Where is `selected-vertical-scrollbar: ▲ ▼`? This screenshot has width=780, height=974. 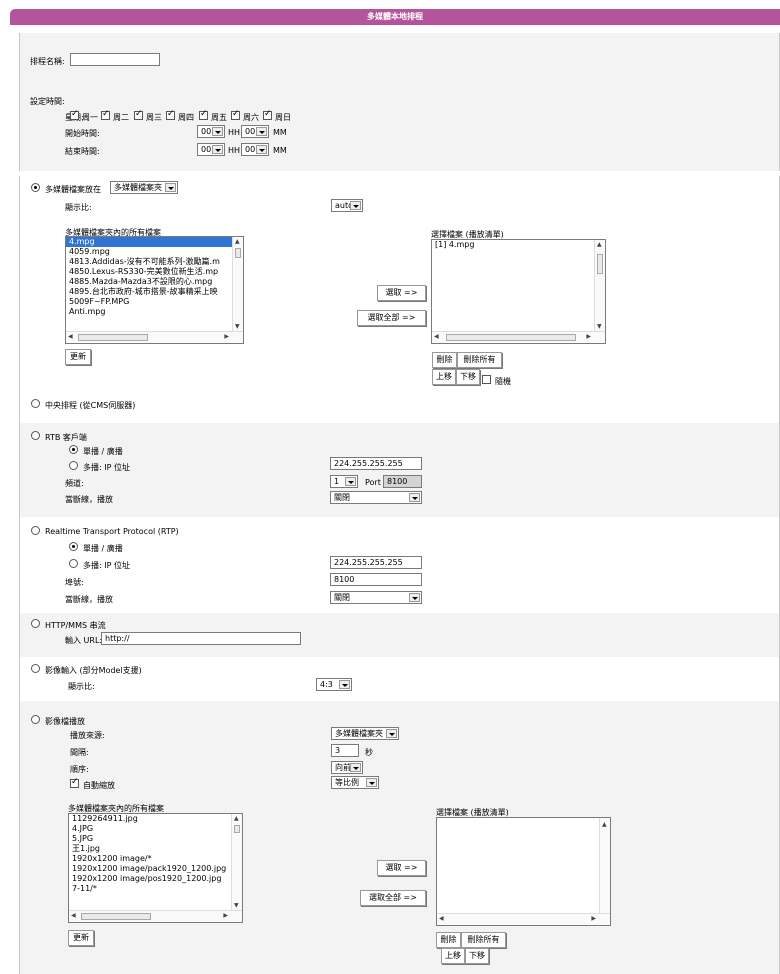 selected-vertical-scrollbar: ▲ ▼ is located at coordinates (599, 285).